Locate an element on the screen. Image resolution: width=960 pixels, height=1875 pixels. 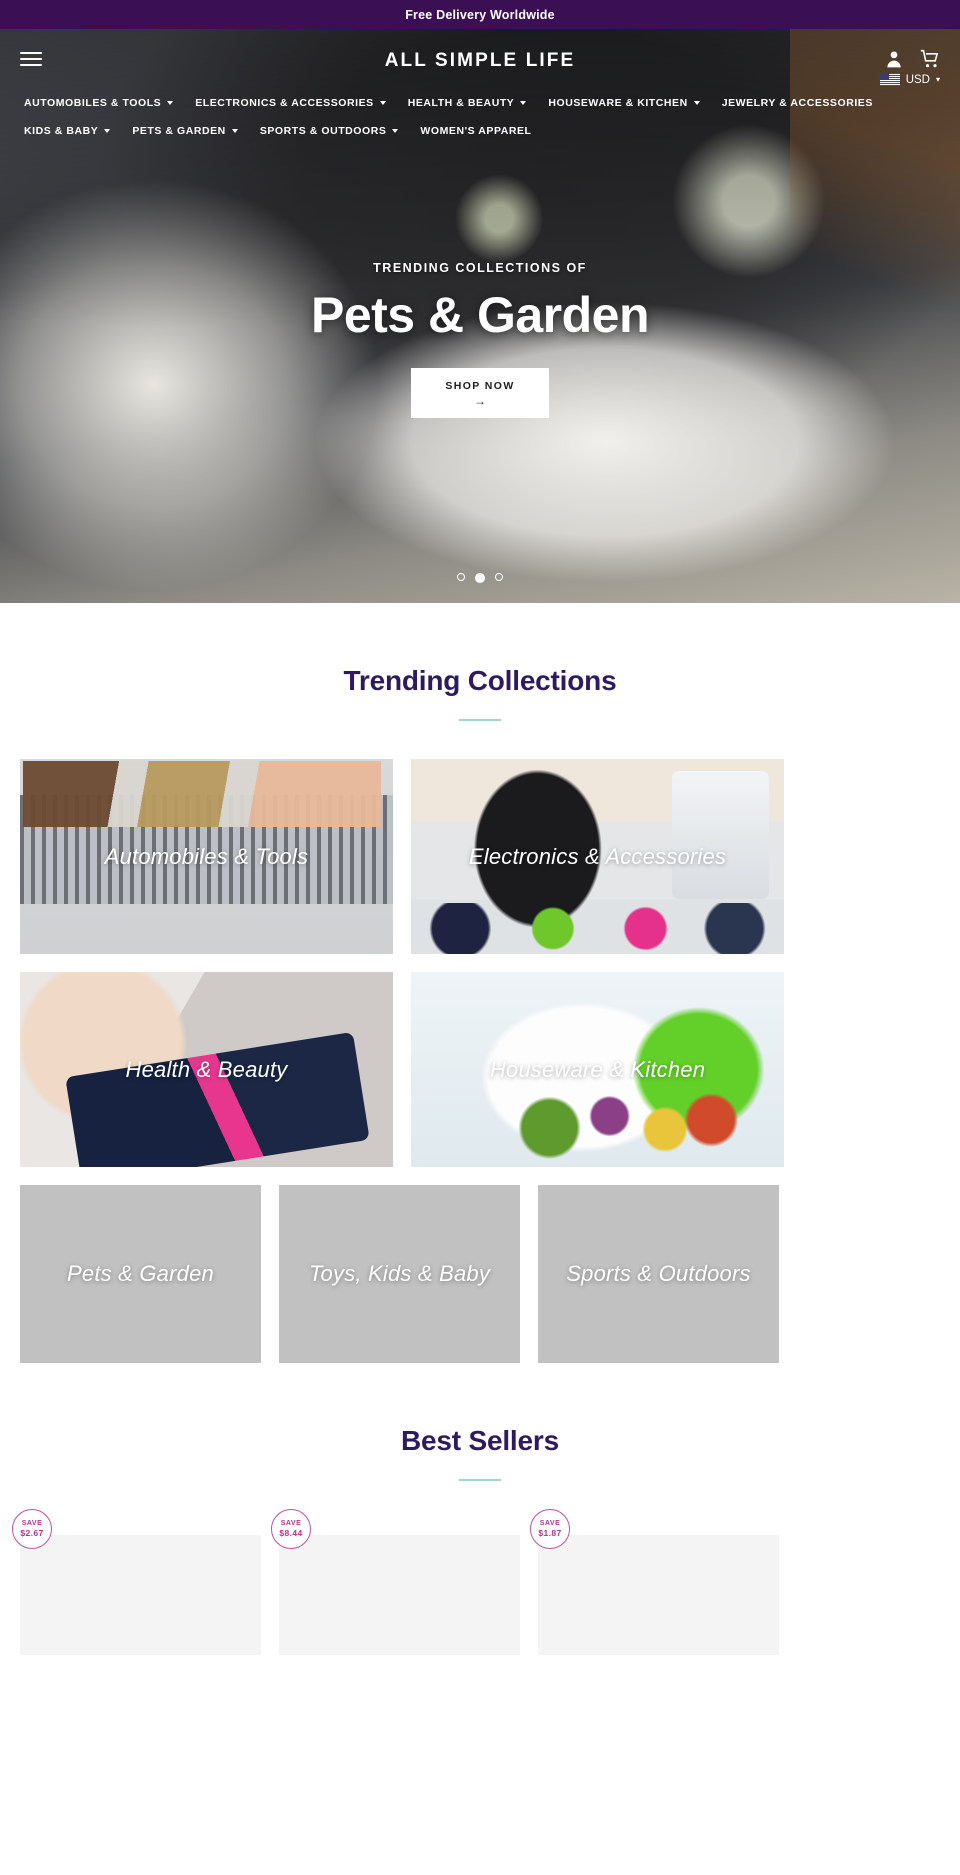
product-card: SAVE $8.44 is located at coordinates (395, 1582).